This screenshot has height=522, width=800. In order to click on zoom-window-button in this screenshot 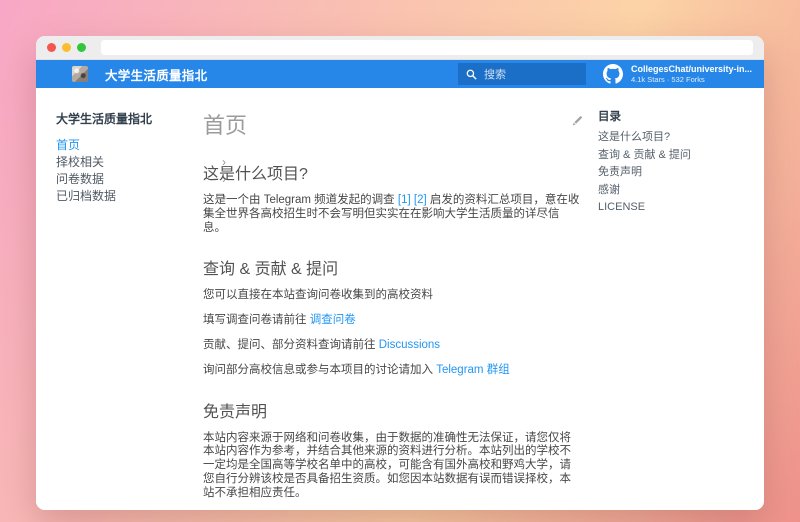, I will do `click(81, 47)`.